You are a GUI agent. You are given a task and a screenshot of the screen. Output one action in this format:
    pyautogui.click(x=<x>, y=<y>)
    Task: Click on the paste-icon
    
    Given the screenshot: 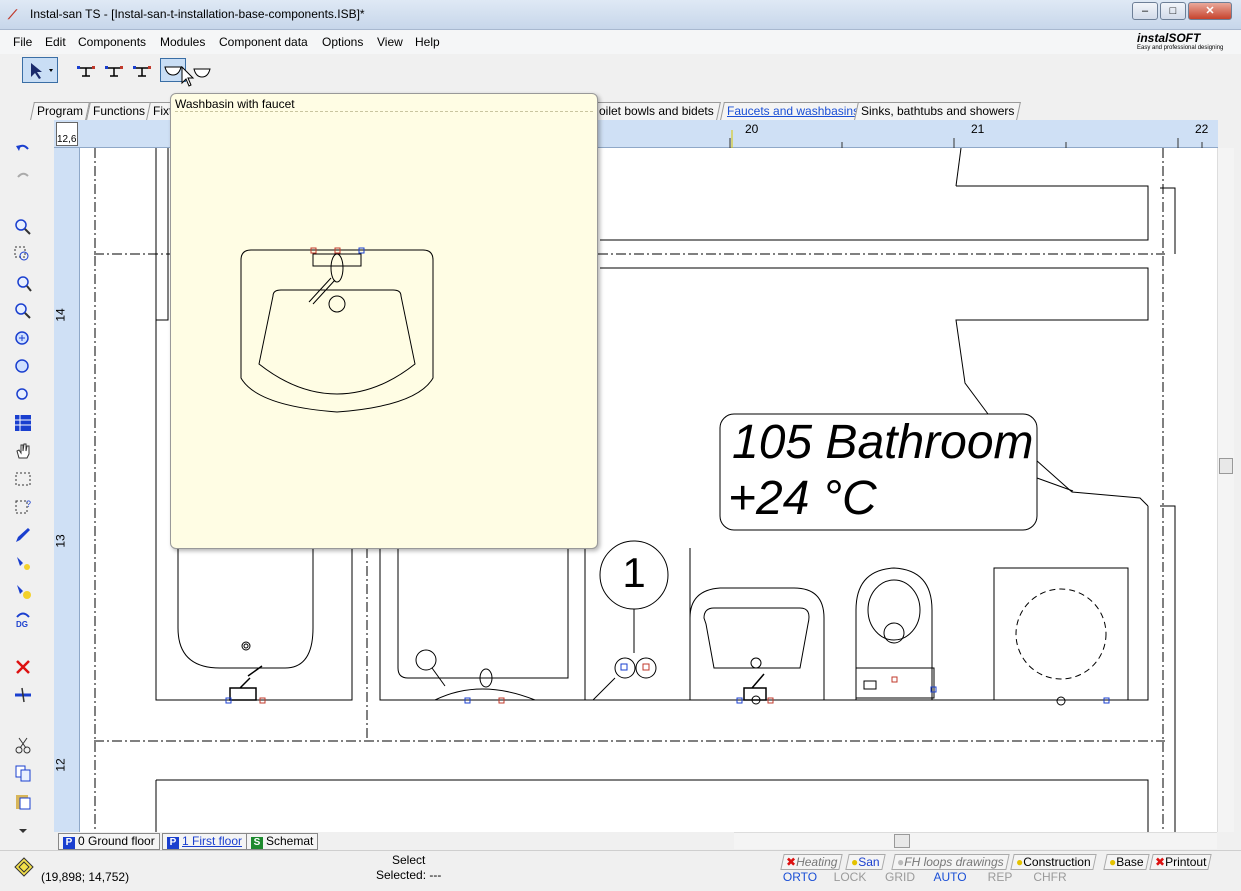 What is the action you would take?
    pyautogui.click(x=23, y=801)
    